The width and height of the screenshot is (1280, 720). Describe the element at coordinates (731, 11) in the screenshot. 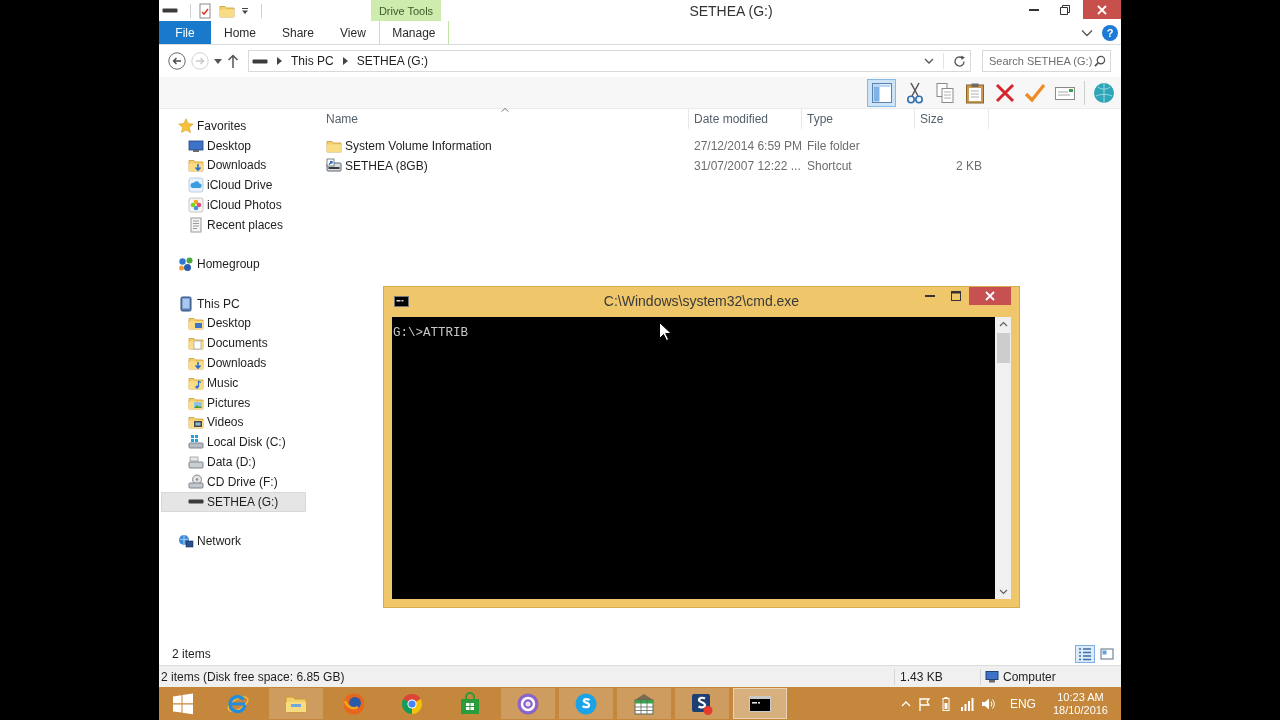

I see `window-title: SETHEA (G:)` at that location.